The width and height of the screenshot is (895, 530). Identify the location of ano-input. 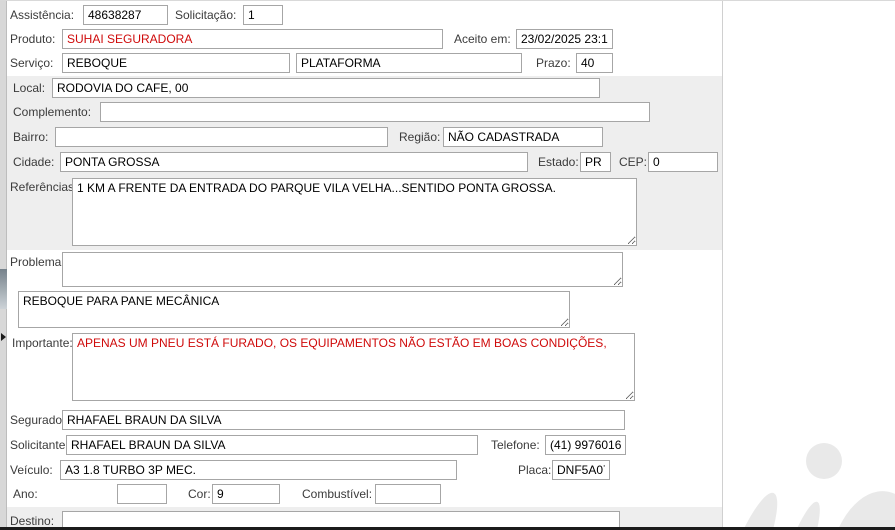
(142, 494).